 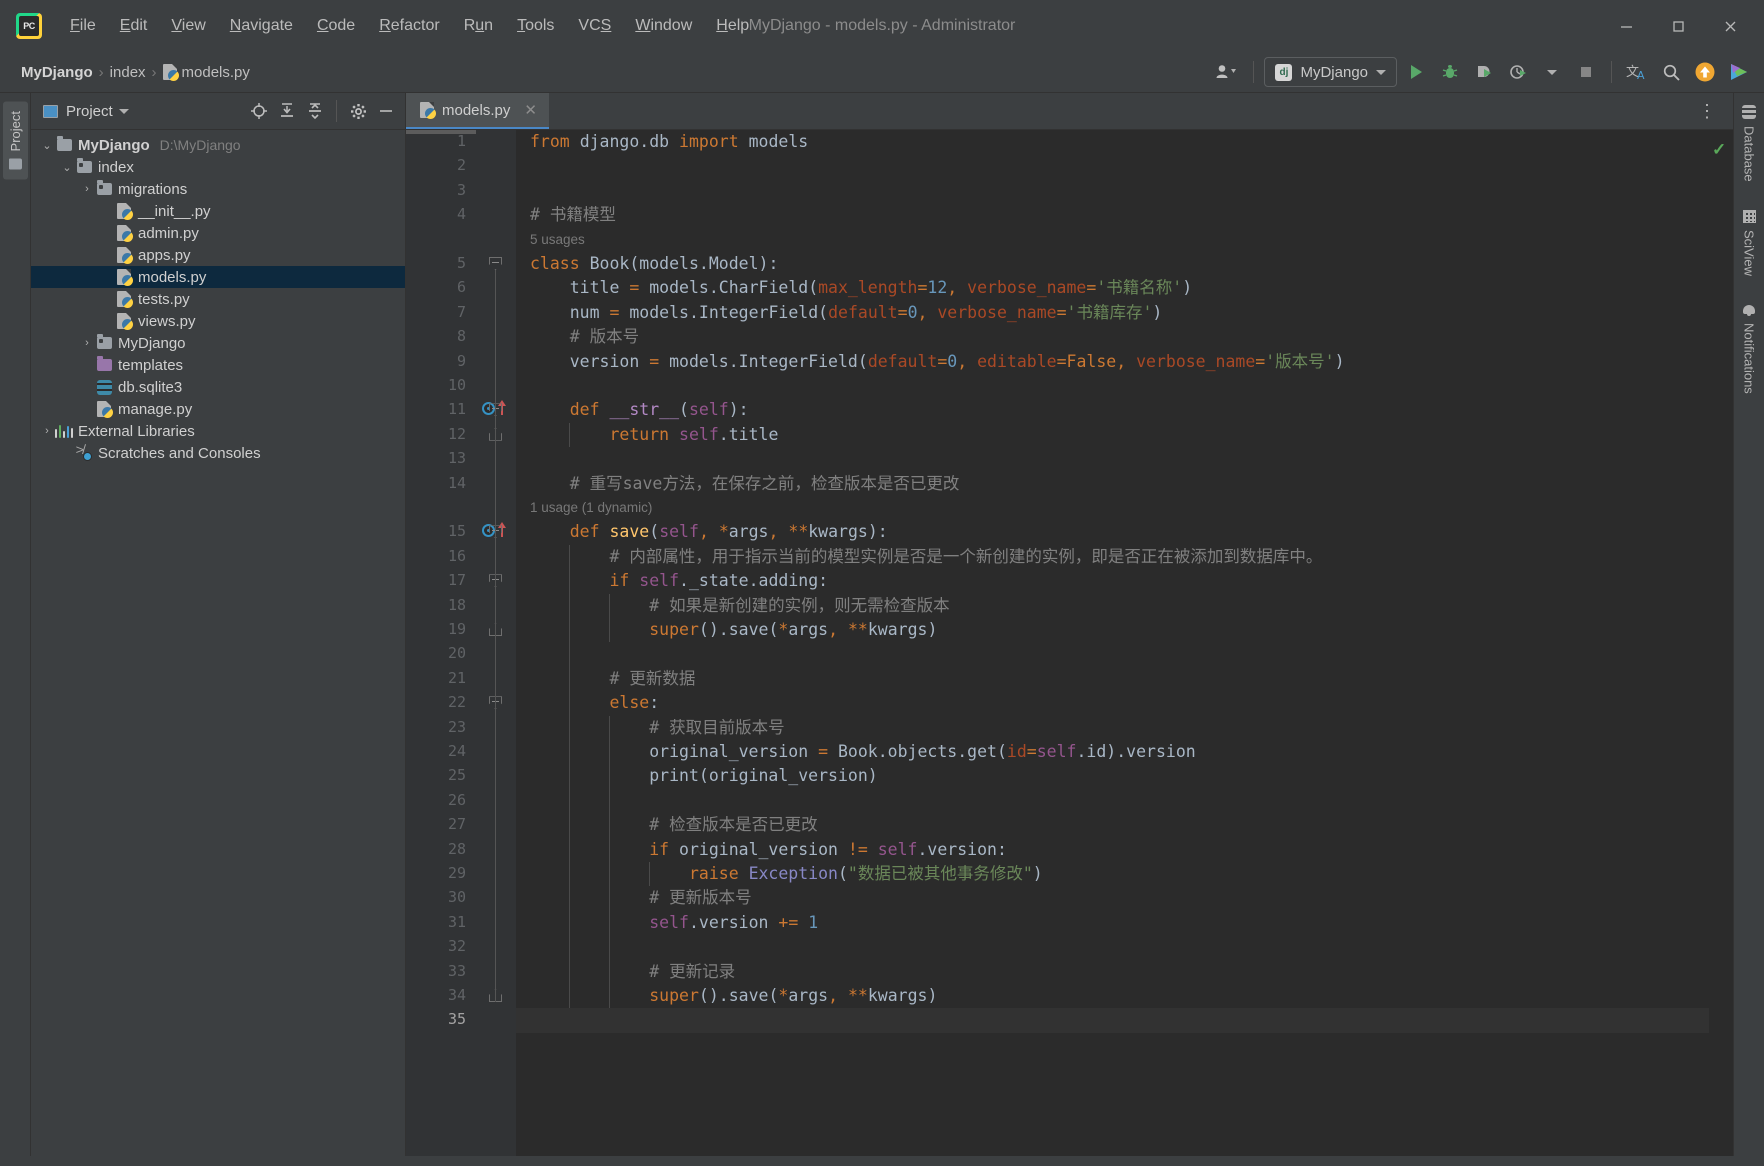 What do you see at coordinates (1484, 72) in the screenshot?
I see `run-with-coverage-icon` at bounding box center [1484, 72].